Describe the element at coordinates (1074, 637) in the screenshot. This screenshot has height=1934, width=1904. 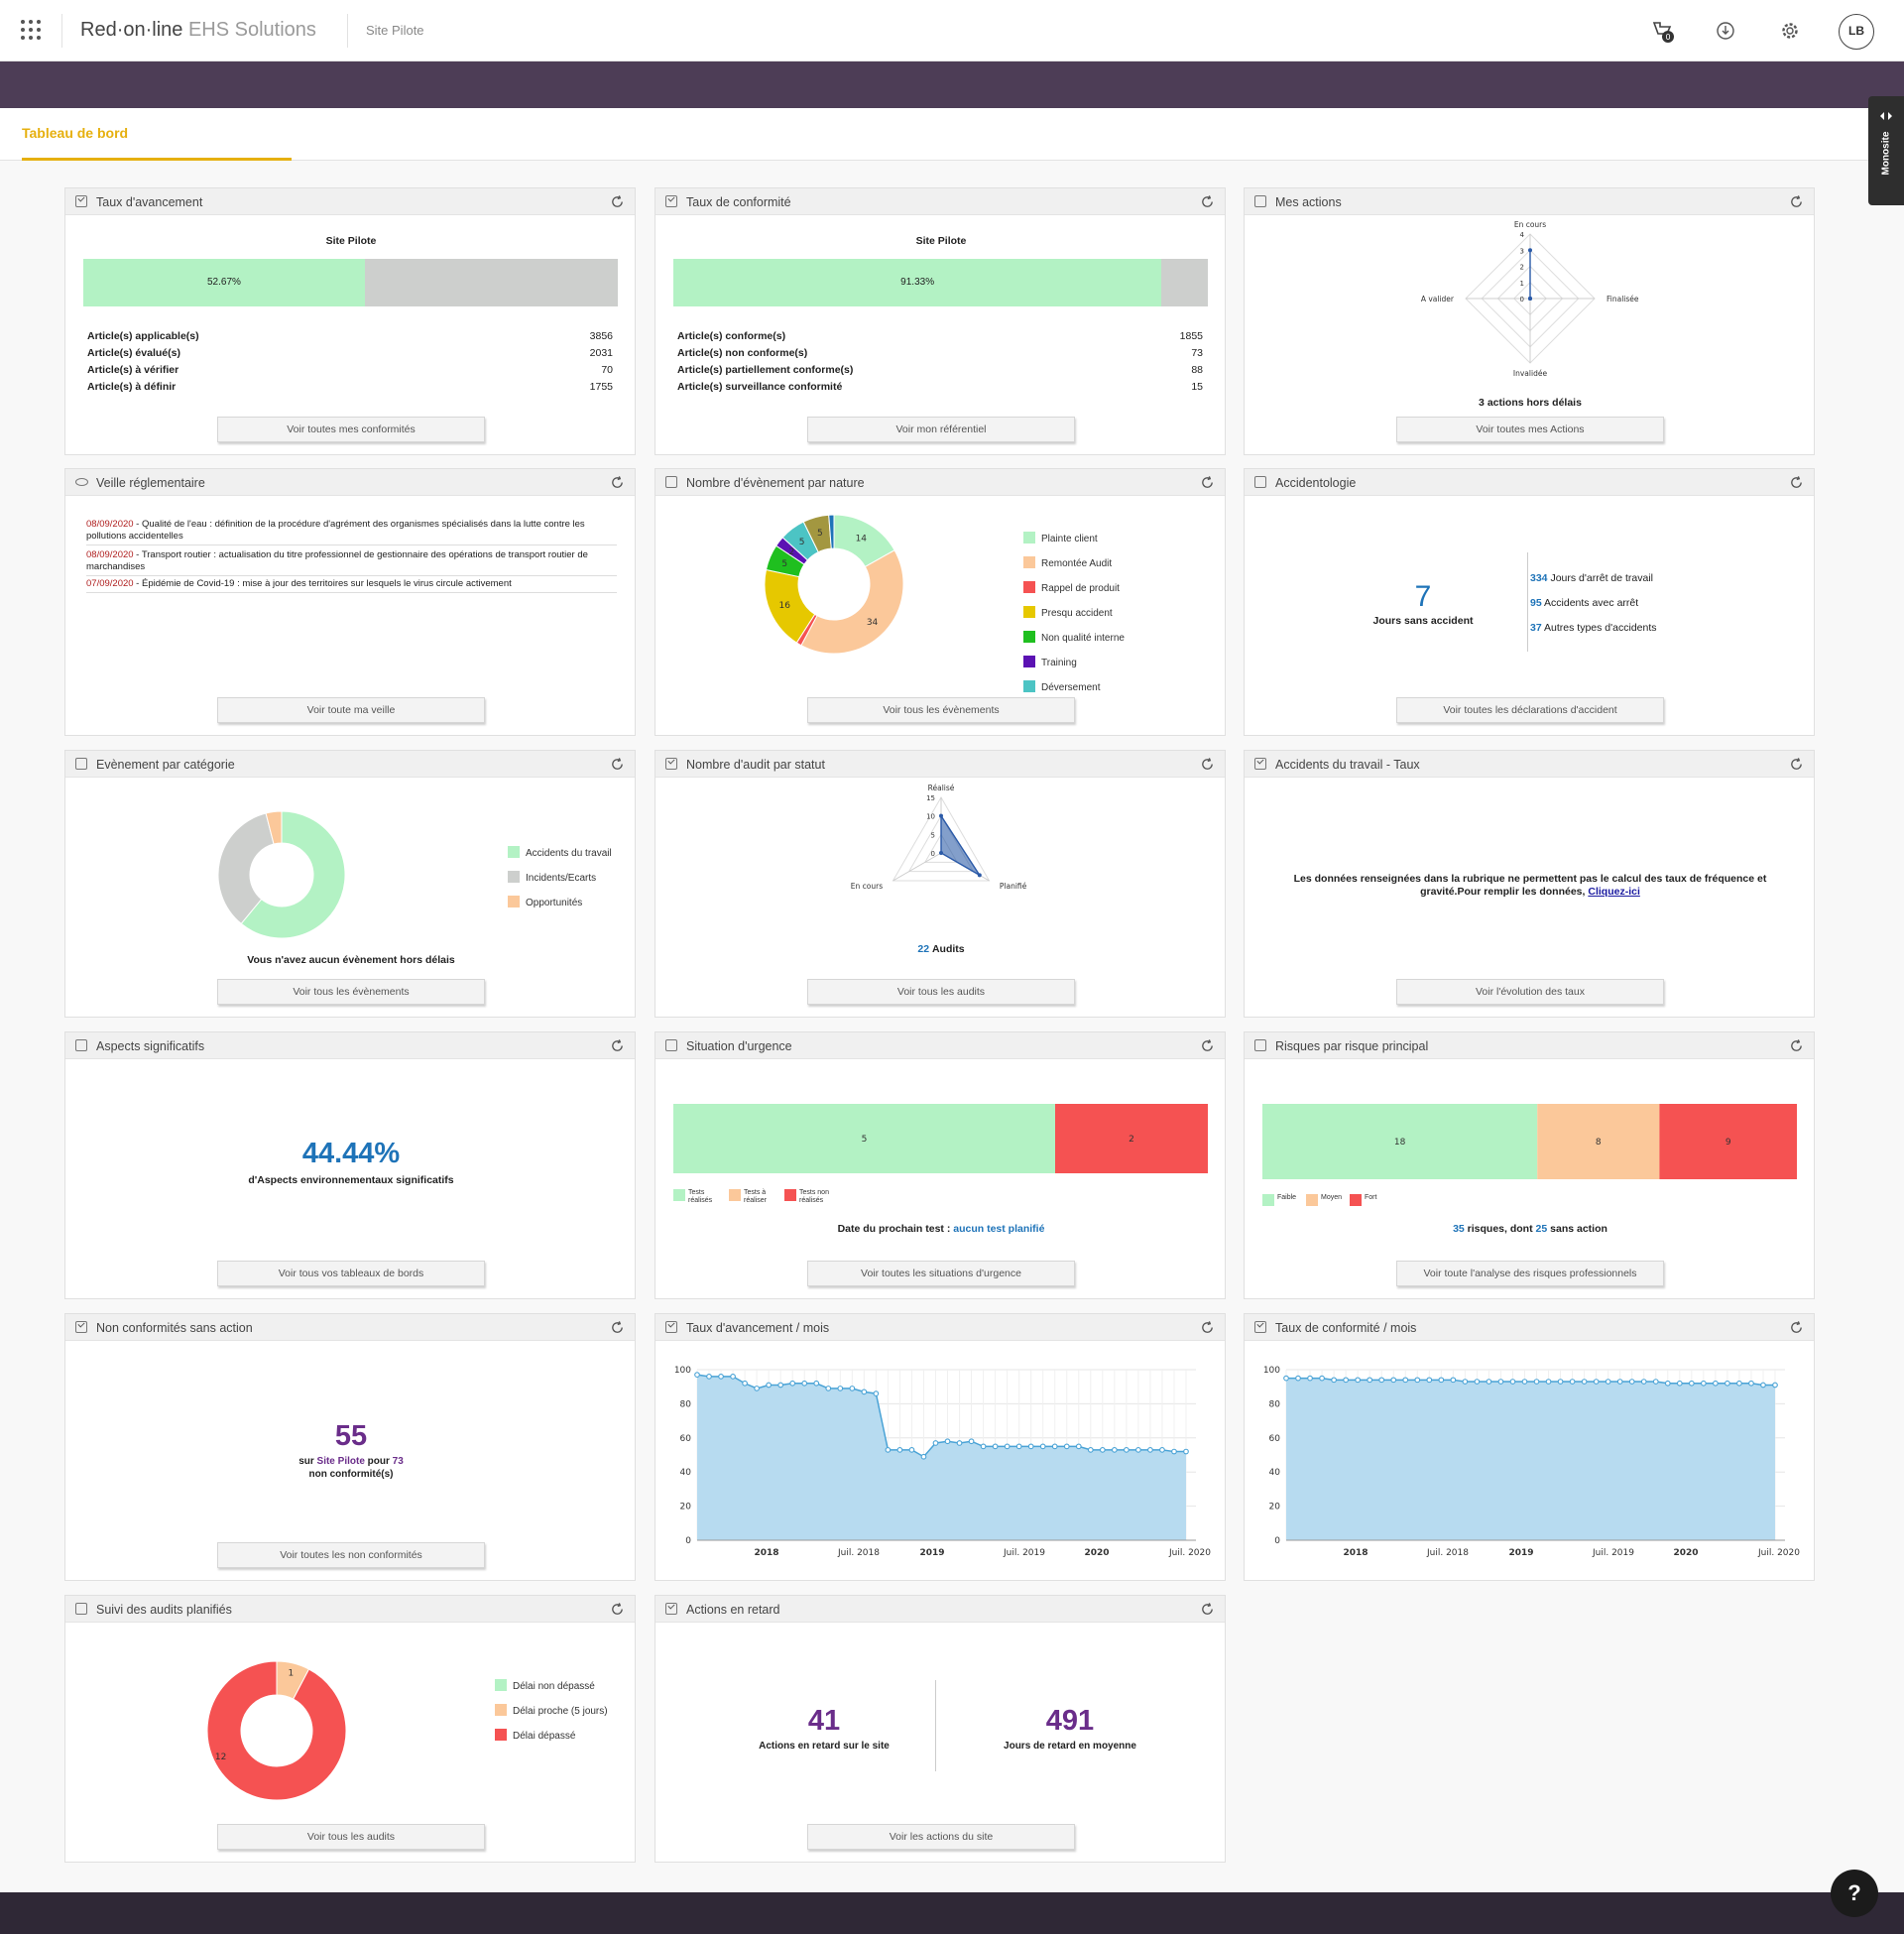
I see `legend-item: Non qualité interne` at that location.